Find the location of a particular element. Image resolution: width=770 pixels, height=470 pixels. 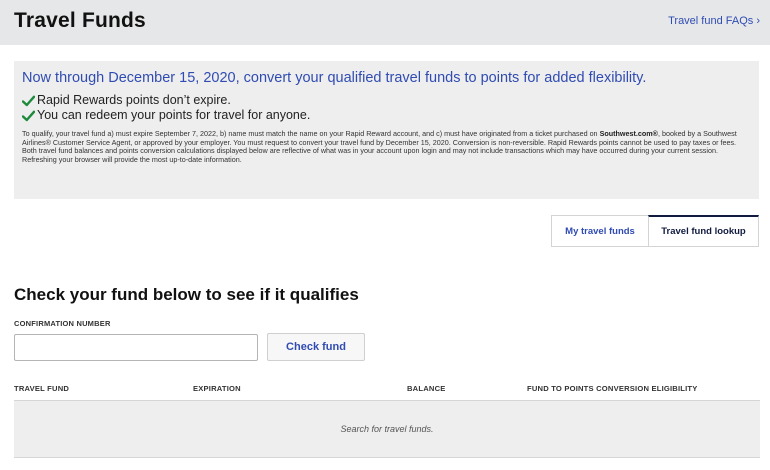

travel-fund-tabs: My travel funds Travel fund lookup is located at coordinates (655, 231).